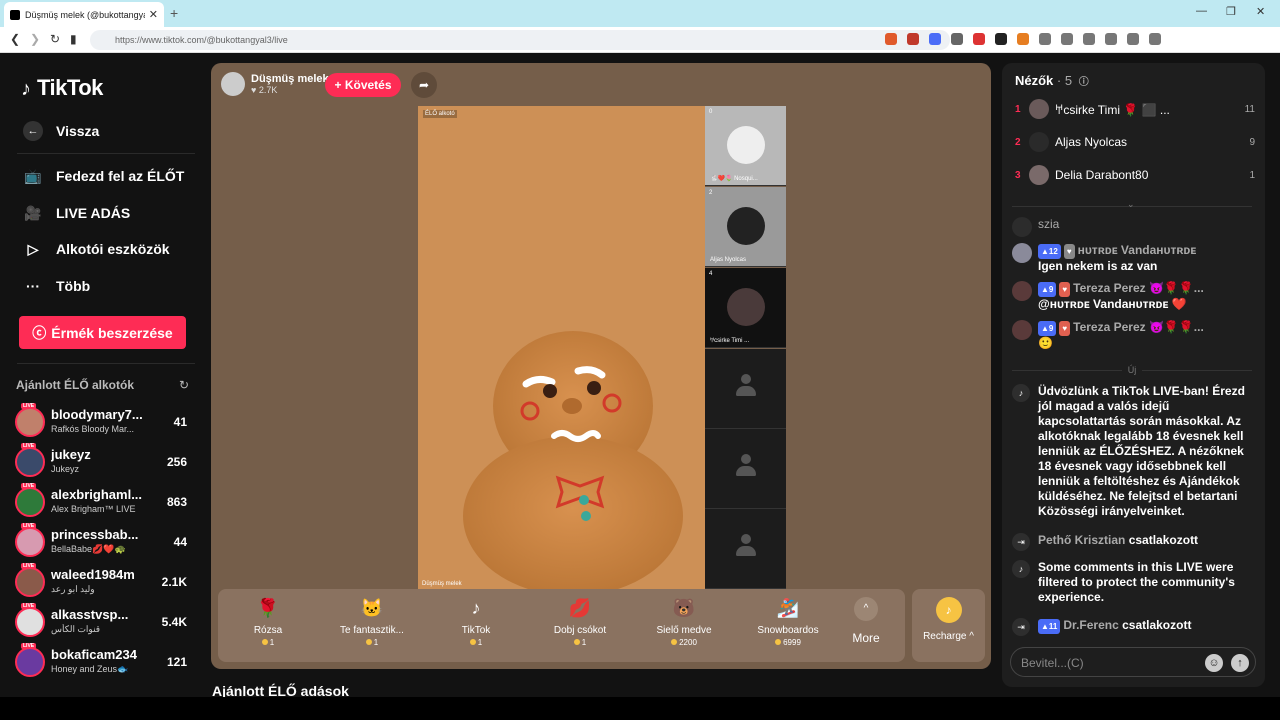 The width and height of the screenshot is (1280, 720). I want to click on level-badge: ▲11, so click(1049, 626).